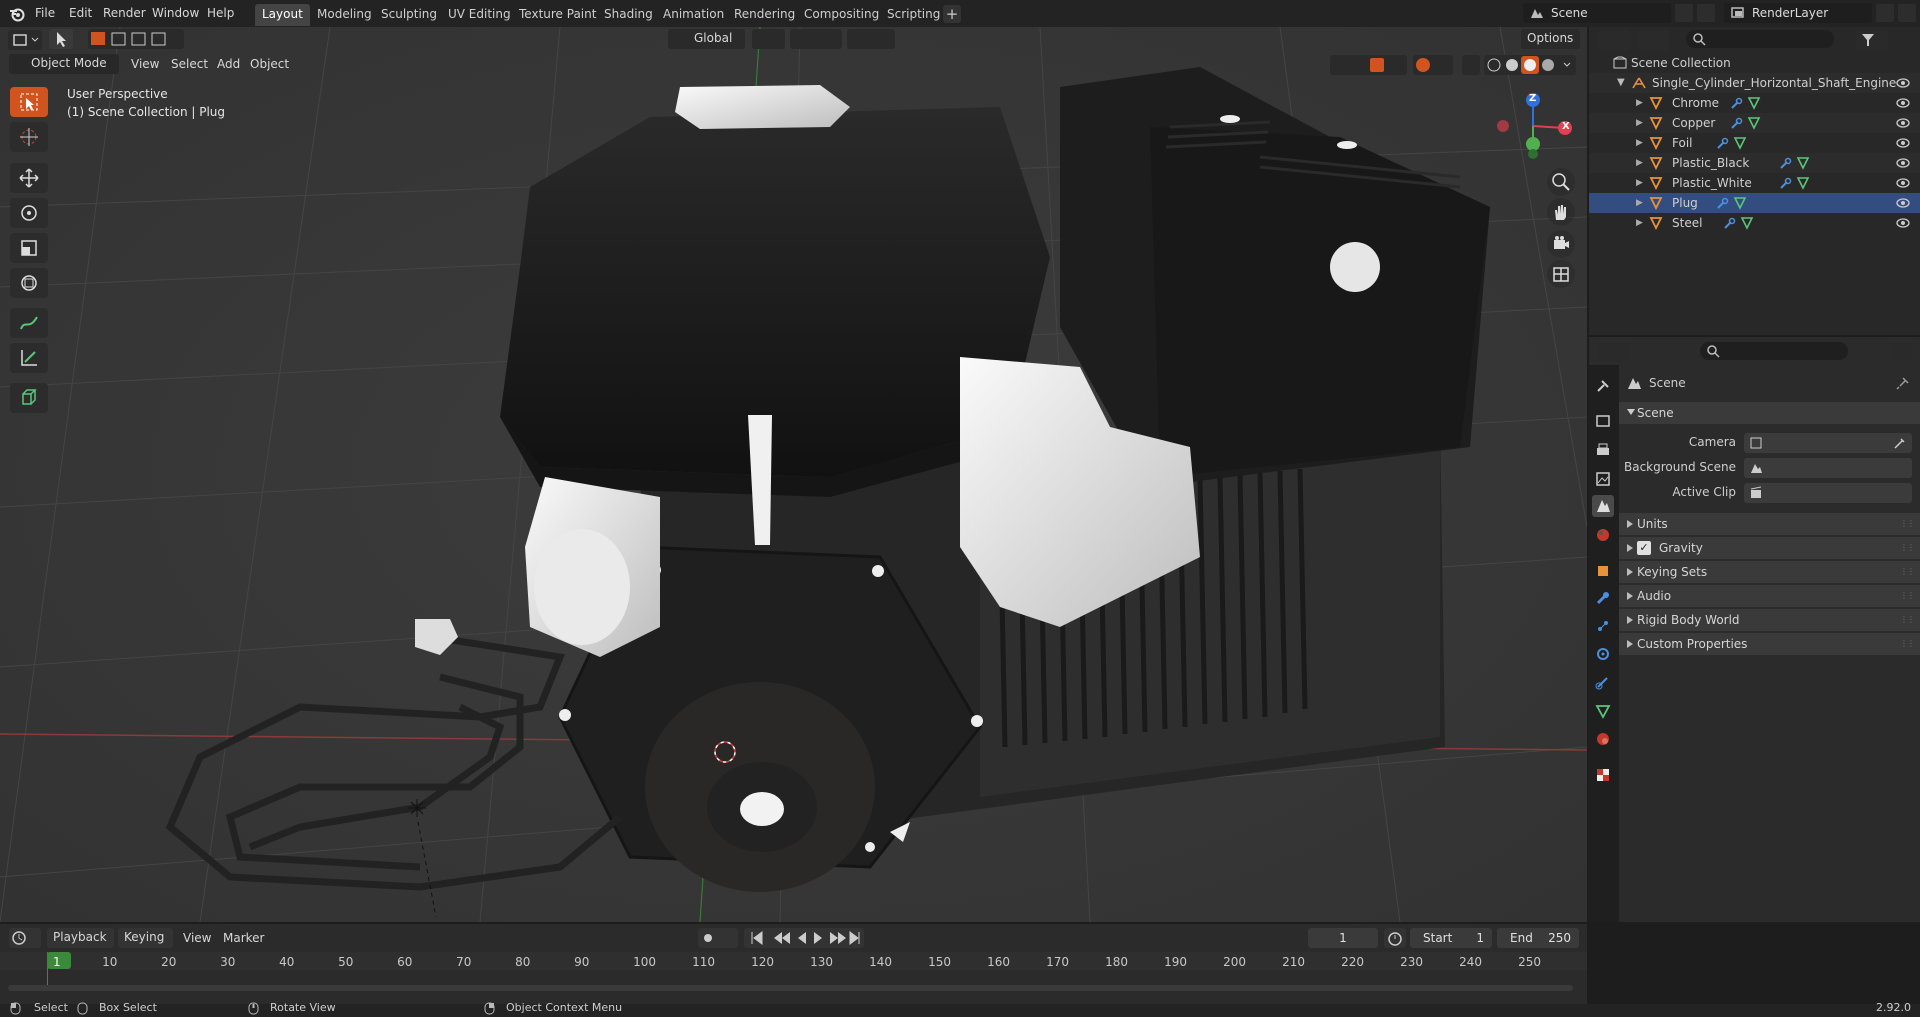  What do you see at coordinates (1902, 351) in the screenshot?
I see `properties-options-dropdown` at bounding box center [1902, 351].